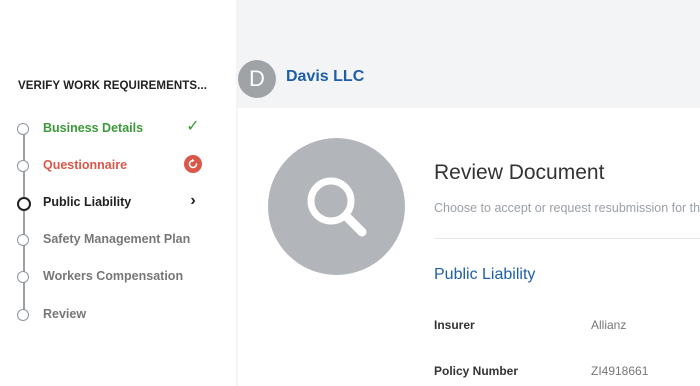 This screenshot has width=700, height=386. Describe the element at coordinates (113, 276) in the screenshot. I see `step-label: Workers Compensation` at that location.